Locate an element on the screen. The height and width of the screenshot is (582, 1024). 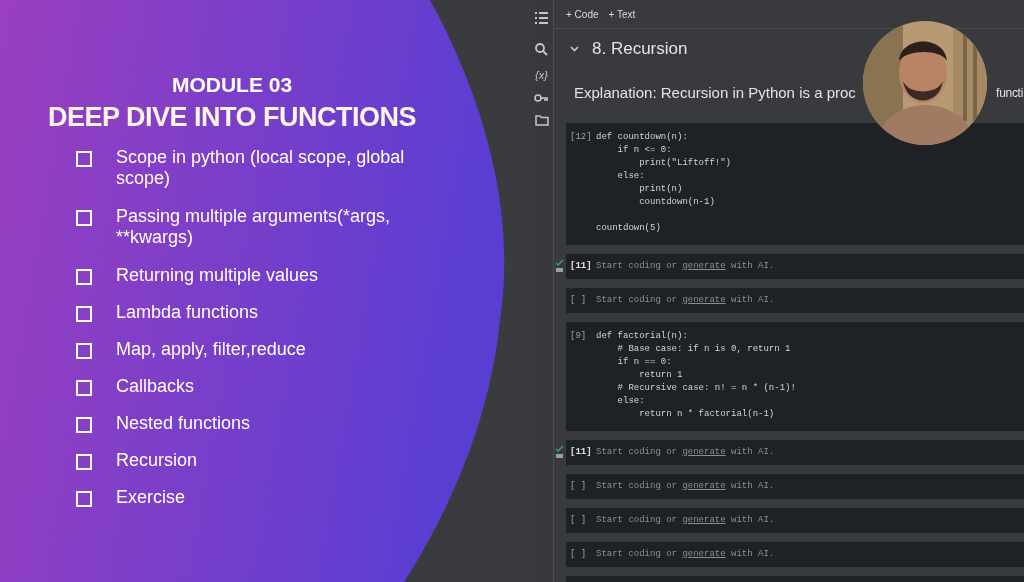
key-icon is located at coordinates (541, 98).